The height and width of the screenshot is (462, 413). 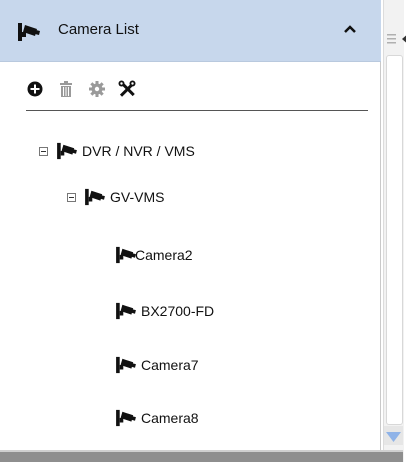 What do you see at coordinates (170, 365) in the screenshot?
I see `tree-node-label: Camera7` at bounding box center [170, 365].